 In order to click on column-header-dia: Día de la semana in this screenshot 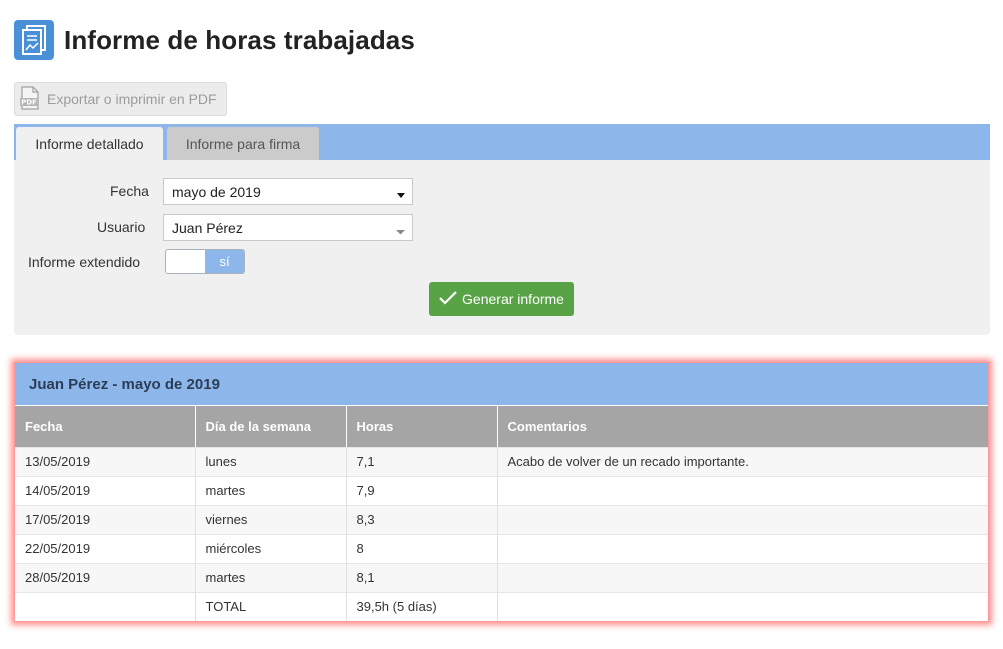, I will do `click(271, 426)`.